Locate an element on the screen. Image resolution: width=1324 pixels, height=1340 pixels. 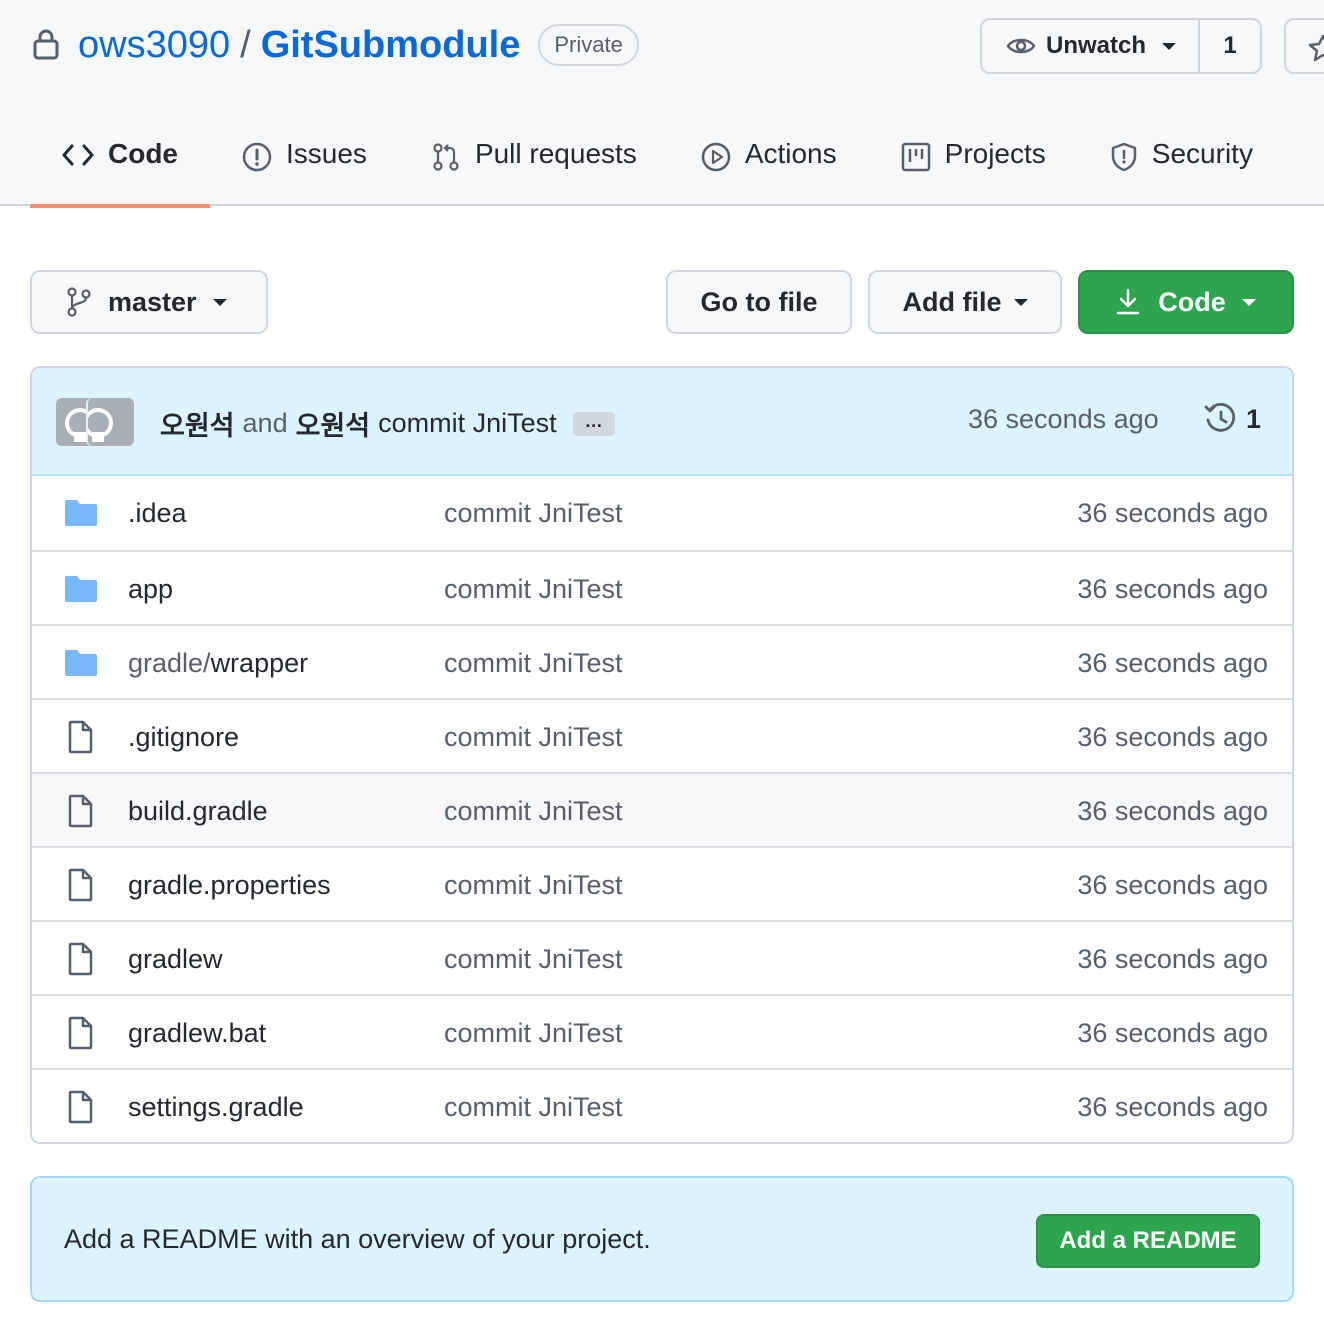
file-name: gradle.properties is located at coordinates (229, 885).